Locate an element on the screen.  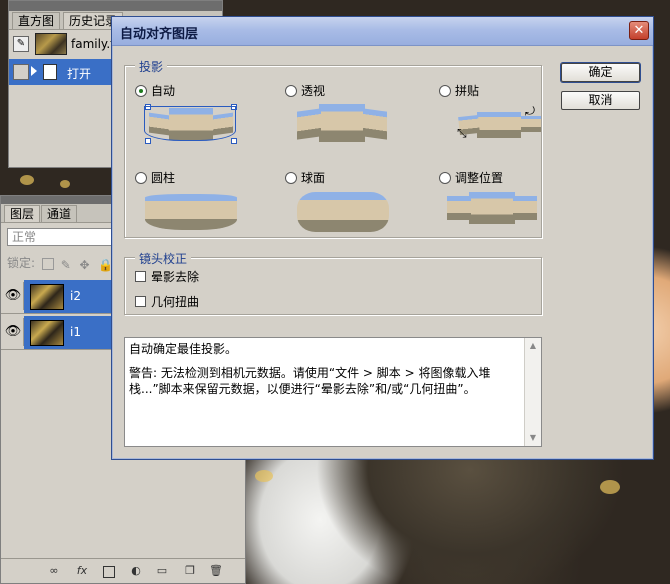
lock-label: 锁定: is located at coordinates (21, 263).